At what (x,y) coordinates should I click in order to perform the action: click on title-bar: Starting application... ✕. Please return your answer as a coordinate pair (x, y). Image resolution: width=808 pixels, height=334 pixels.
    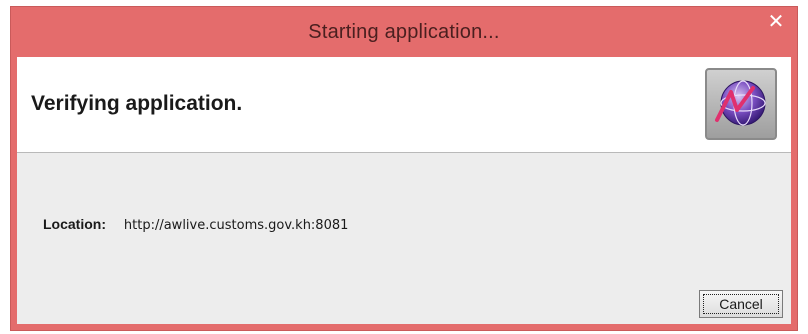
    Looking at the image, I should click on (404, 32).